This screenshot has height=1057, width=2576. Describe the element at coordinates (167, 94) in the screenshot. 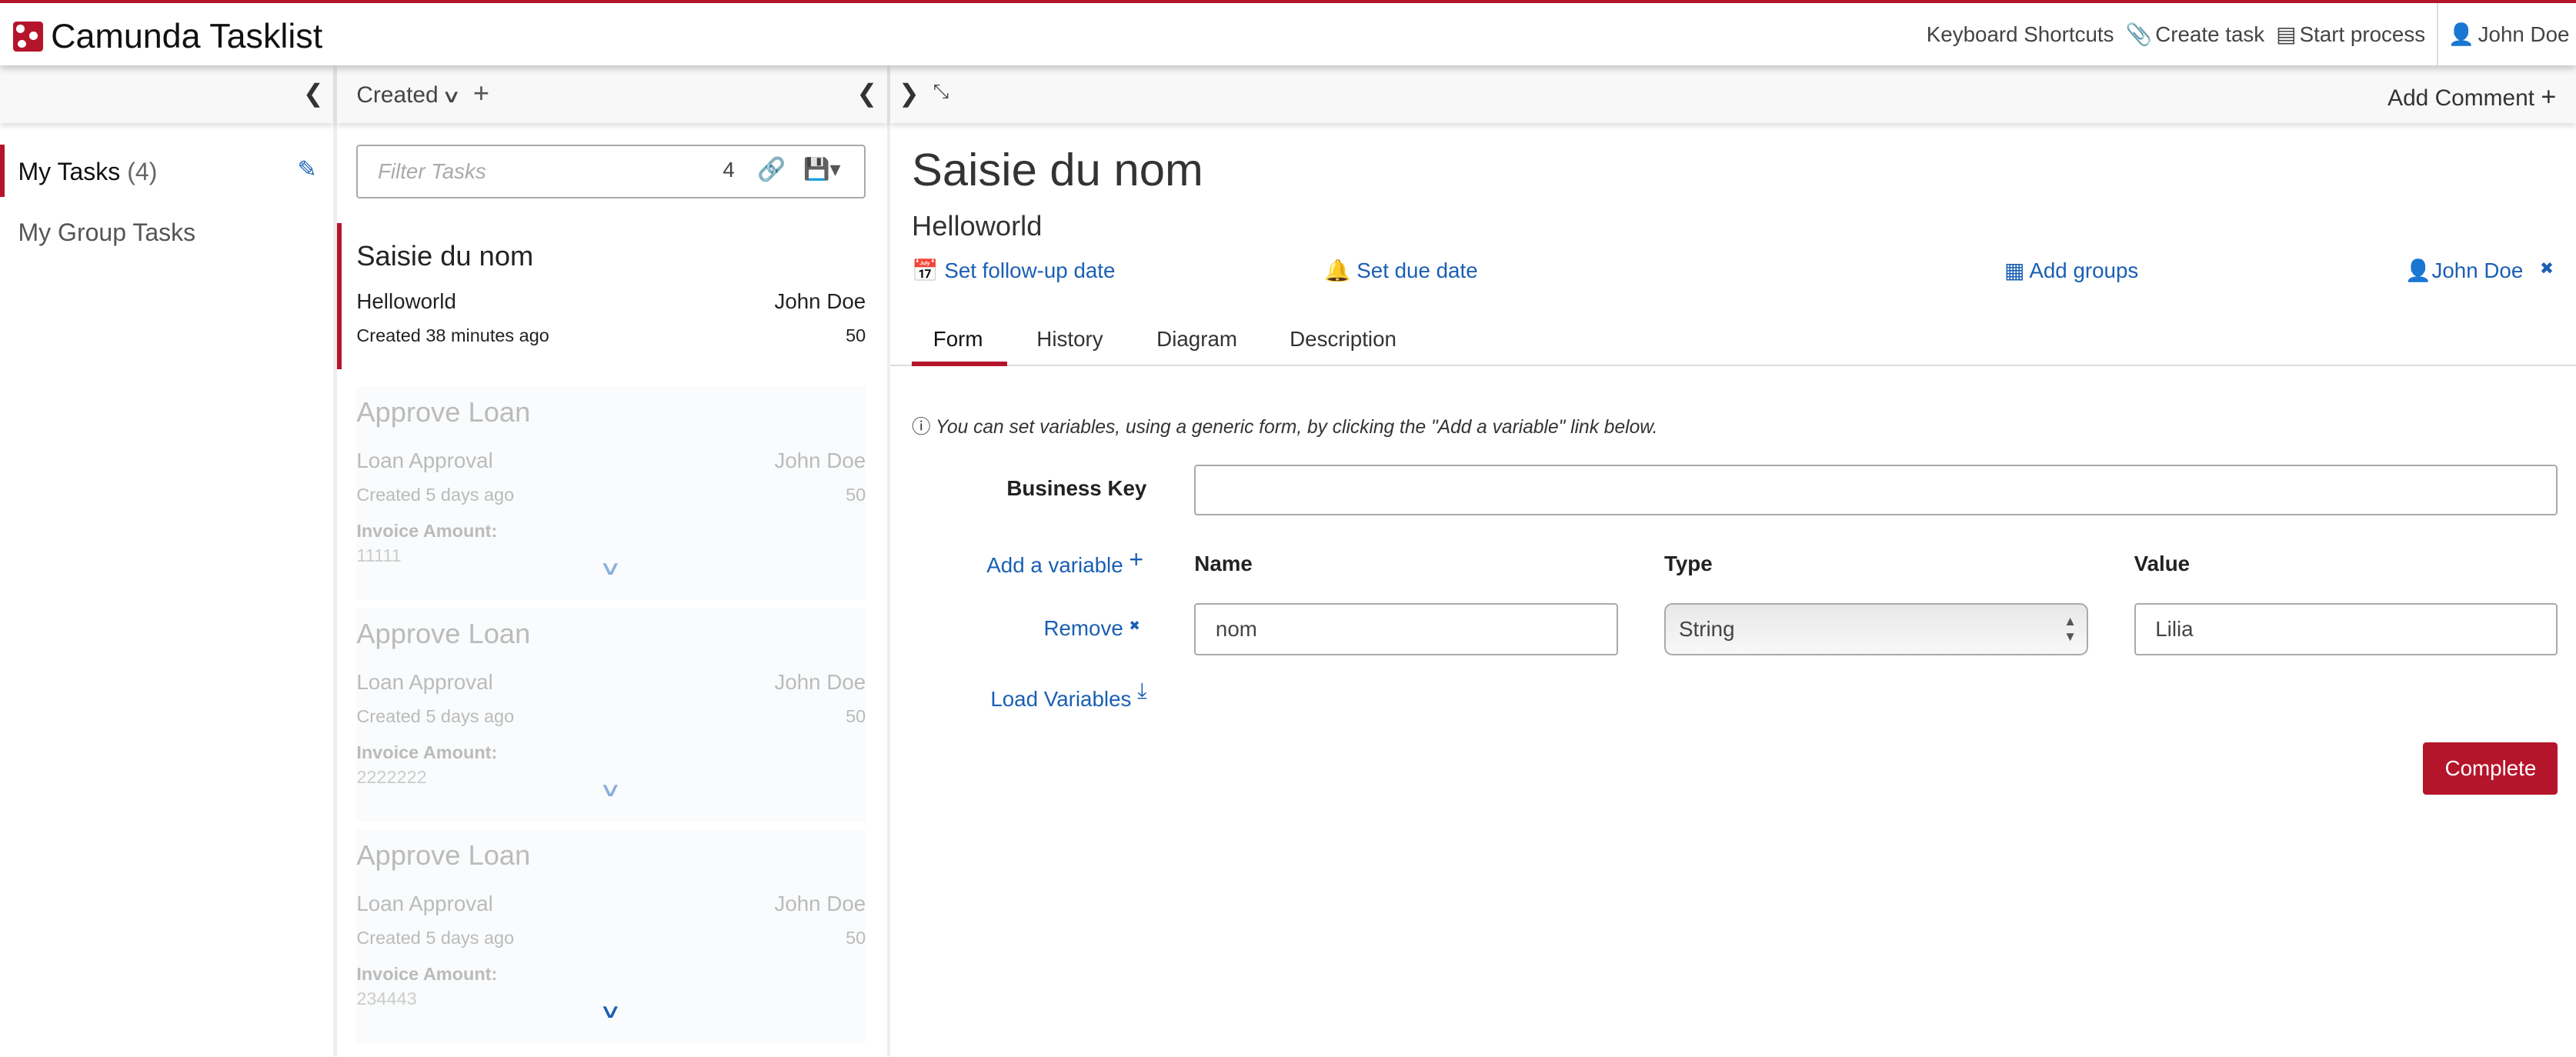

I see `sidebar-toolbar: ❮` at that location.